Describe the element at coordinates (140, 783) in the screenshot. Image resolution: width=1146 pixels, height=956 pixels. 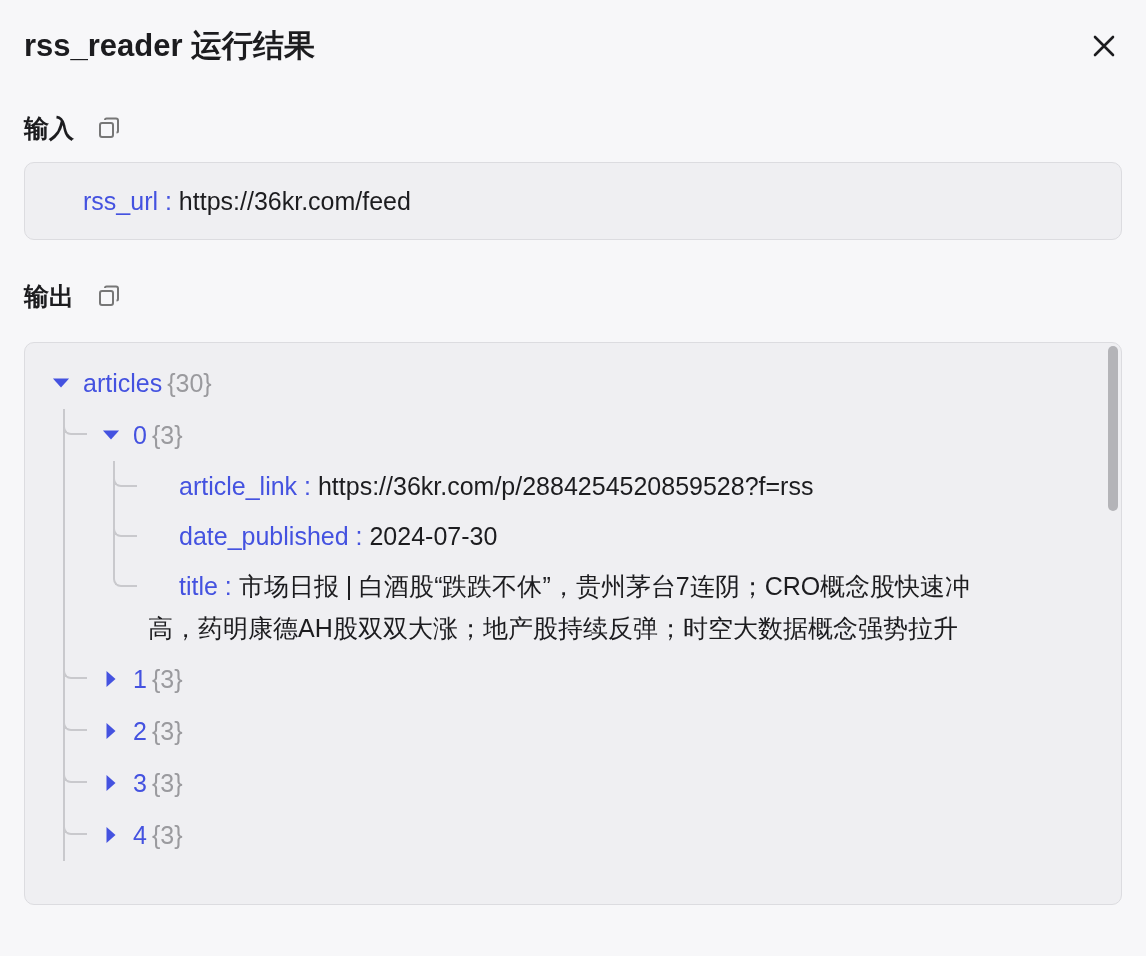
I see `node-key: 3` at that location.